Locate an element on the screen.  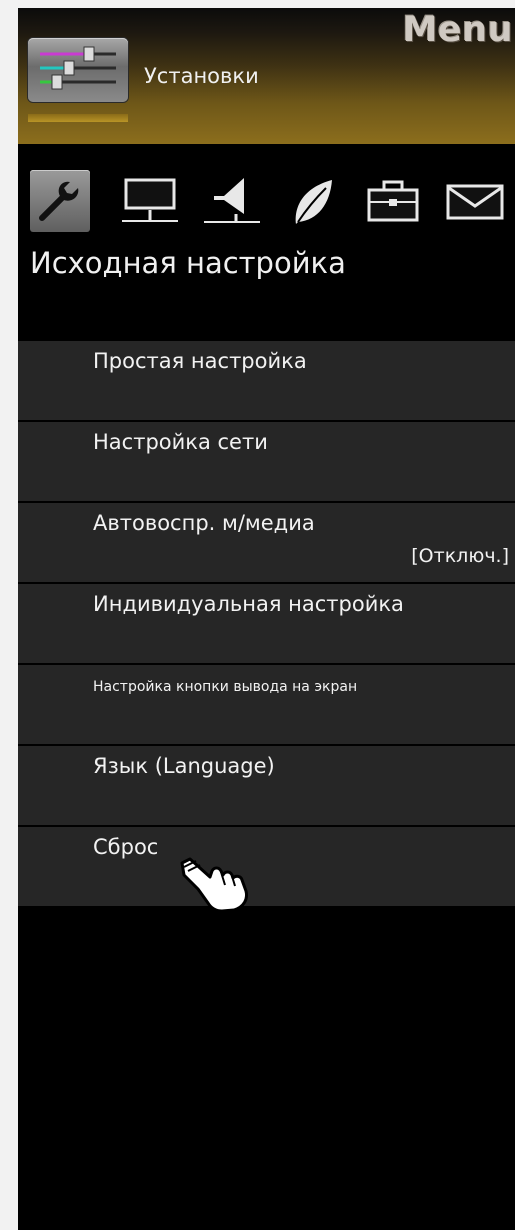
category-icons is located at coordinates (266, 200).